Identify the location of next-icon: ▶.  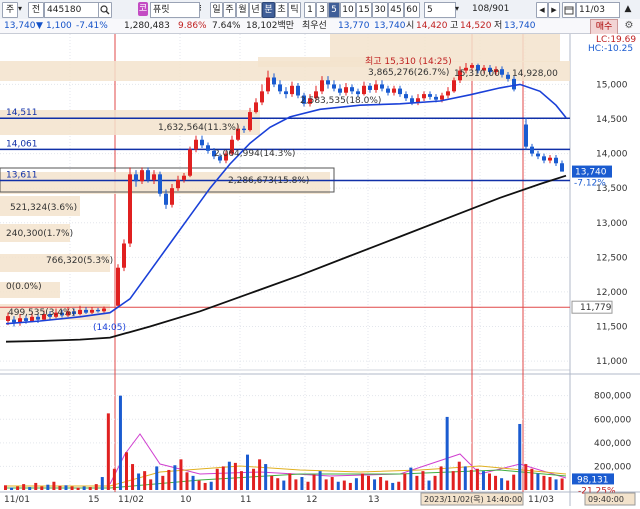
(554, 10).